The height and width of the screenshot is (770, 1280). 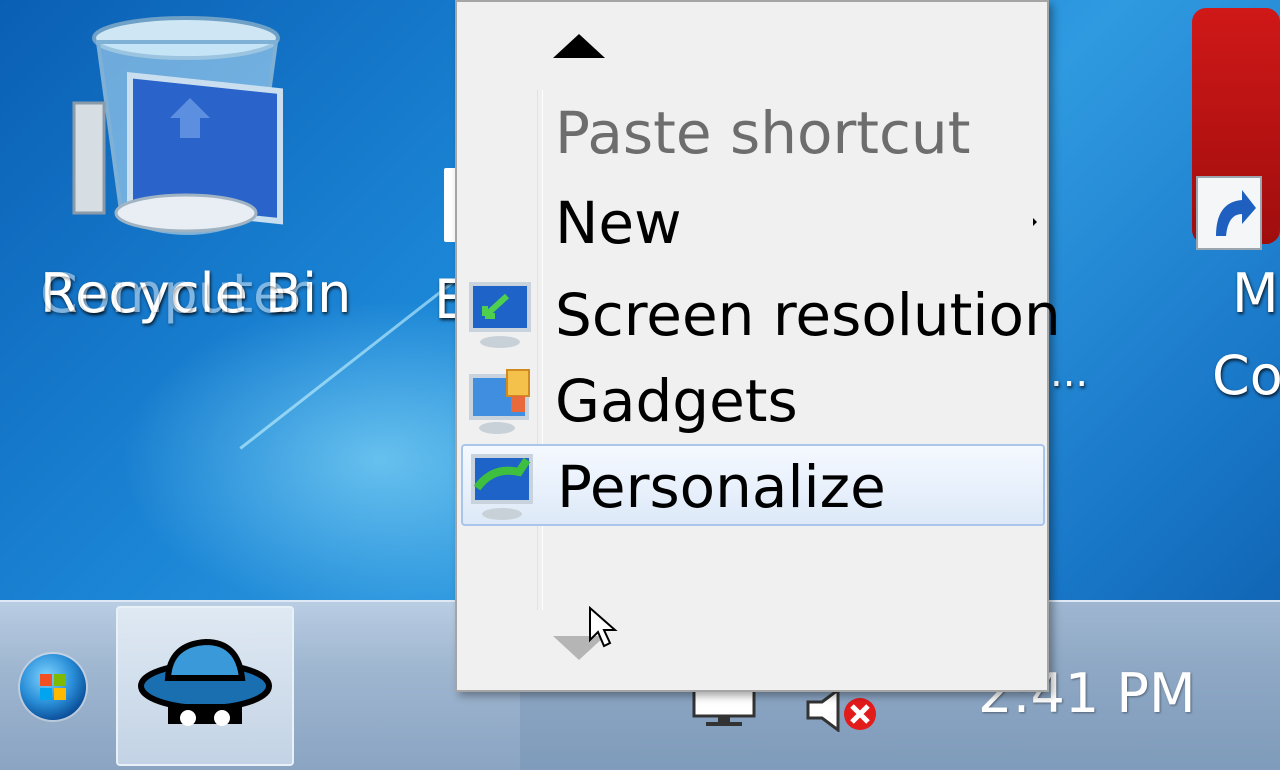 I want to click on right-app-label-2: Co, so click(x=1246, y=375).